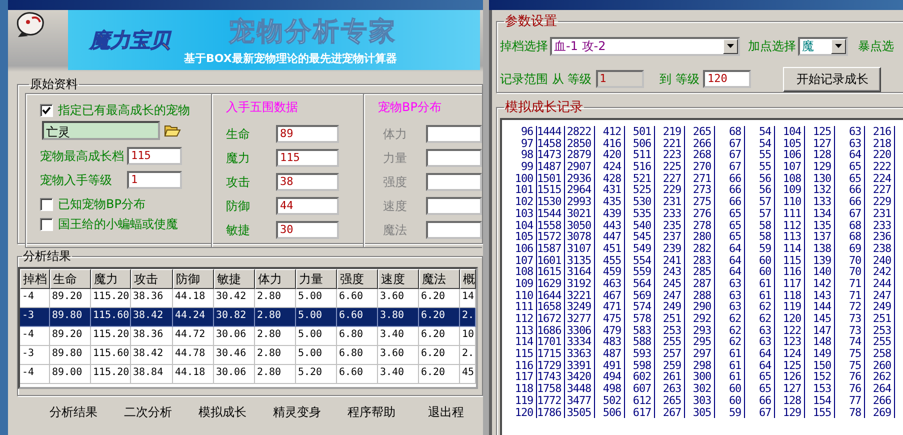  Describe the element at coordinates (880, 307) in the screenshot. I see `list-cell: 249` at that location.